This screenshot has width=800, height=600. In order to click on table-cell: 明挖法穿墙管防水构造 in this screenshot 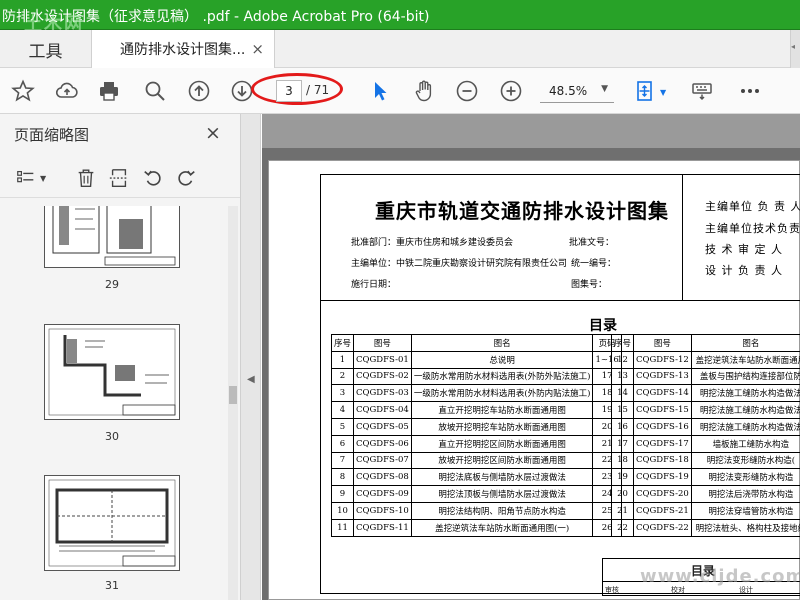, I will do `click(745, 510)`.